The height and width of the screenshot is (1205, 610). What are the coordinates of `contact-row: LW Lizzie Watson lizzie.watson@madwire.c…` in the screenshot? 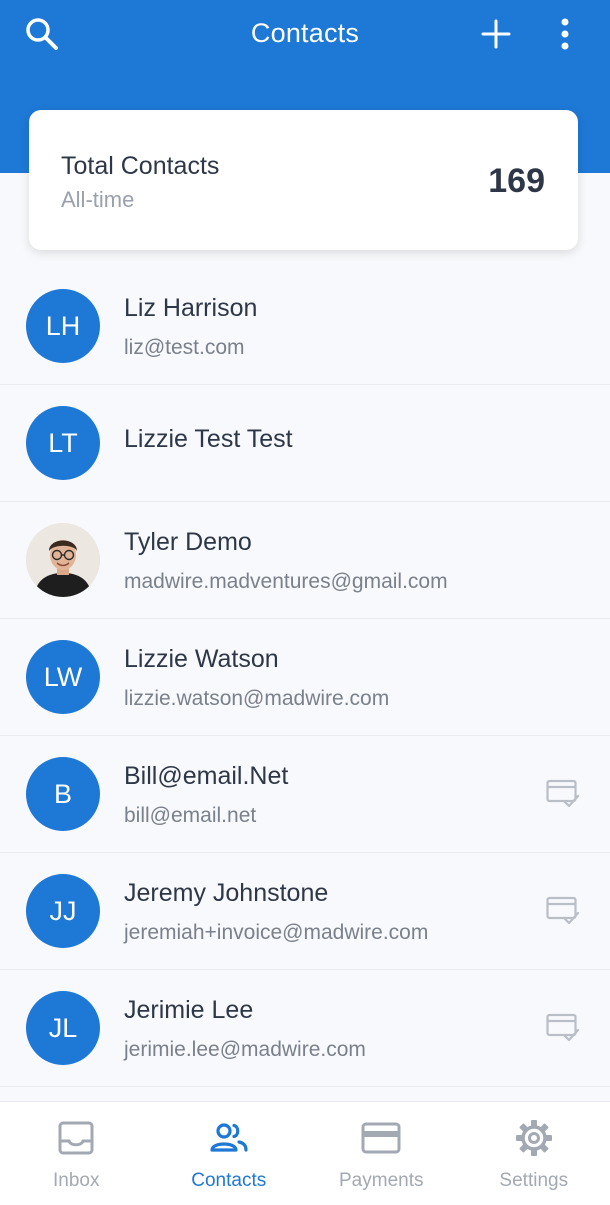 It's located at (305, 677).